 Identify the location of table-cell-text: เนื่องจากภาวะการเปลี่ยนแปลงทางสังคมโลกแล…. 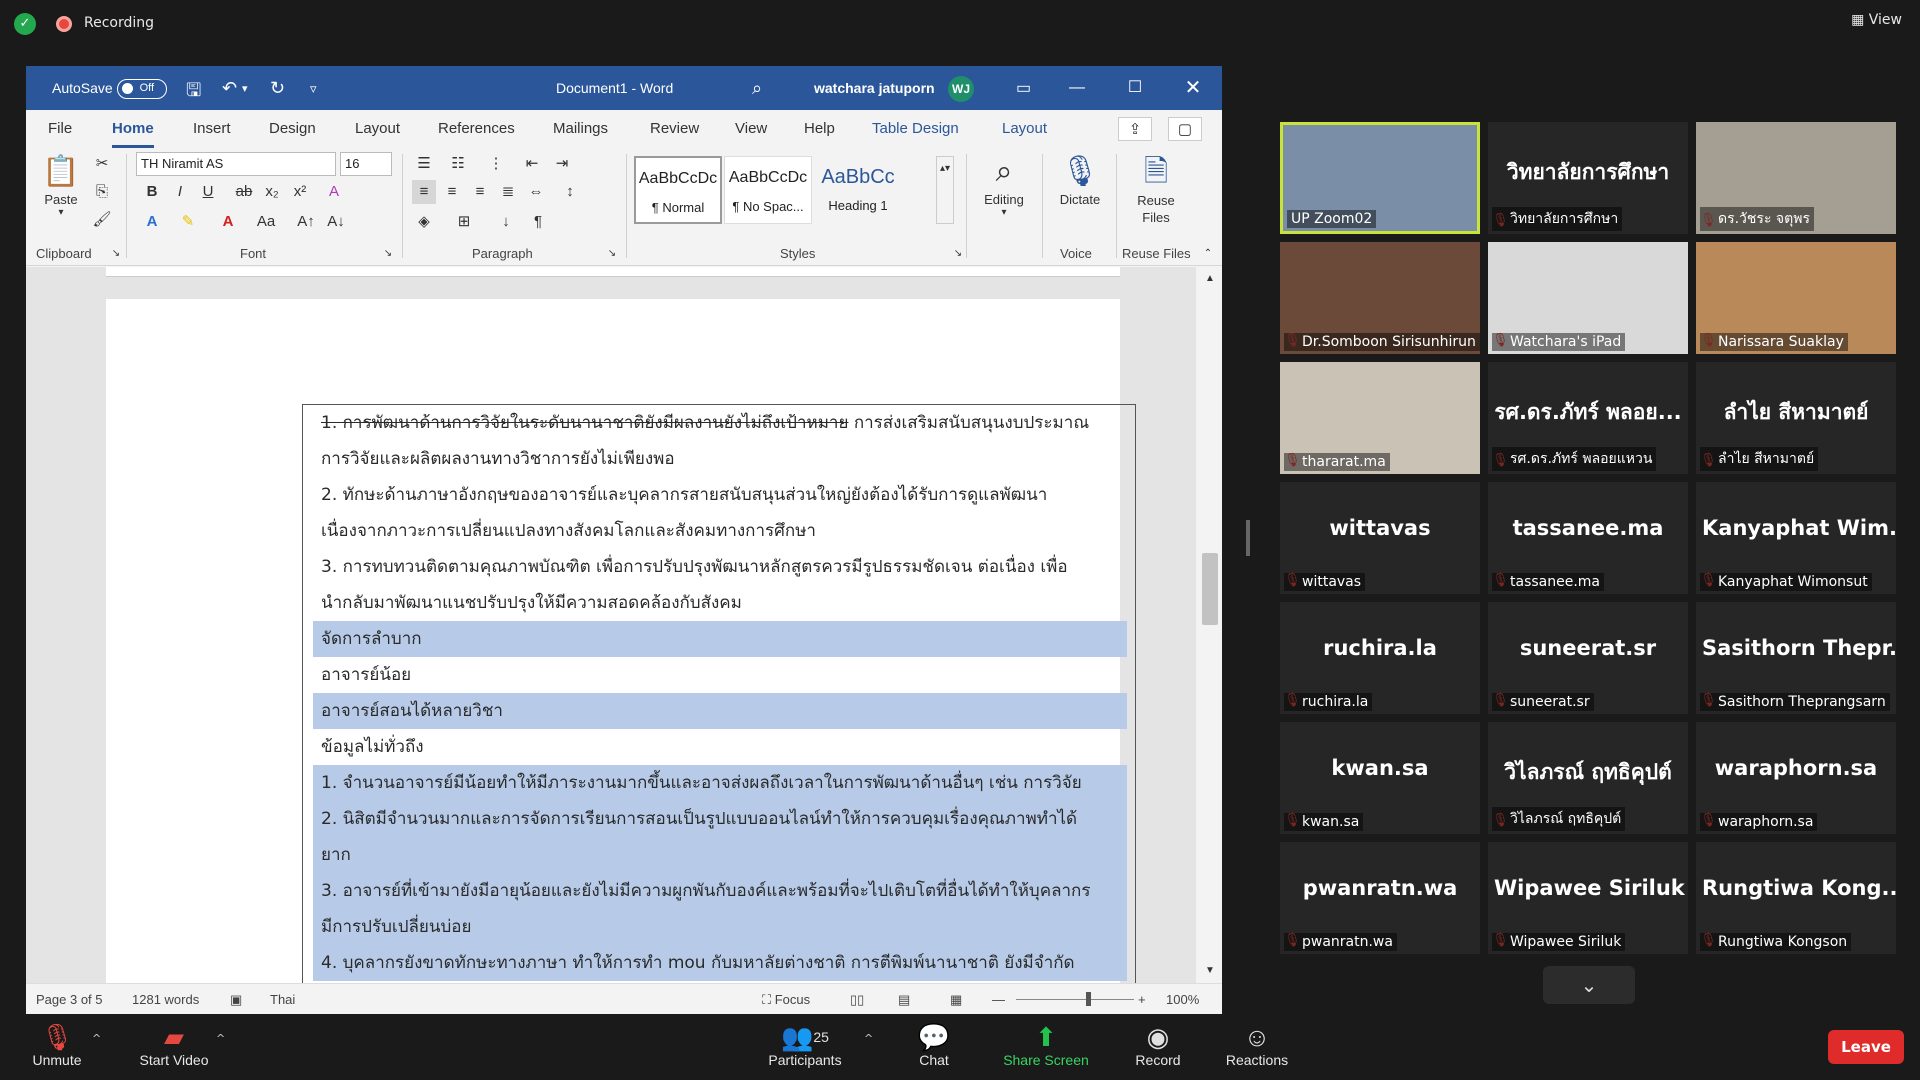
(720, 531).